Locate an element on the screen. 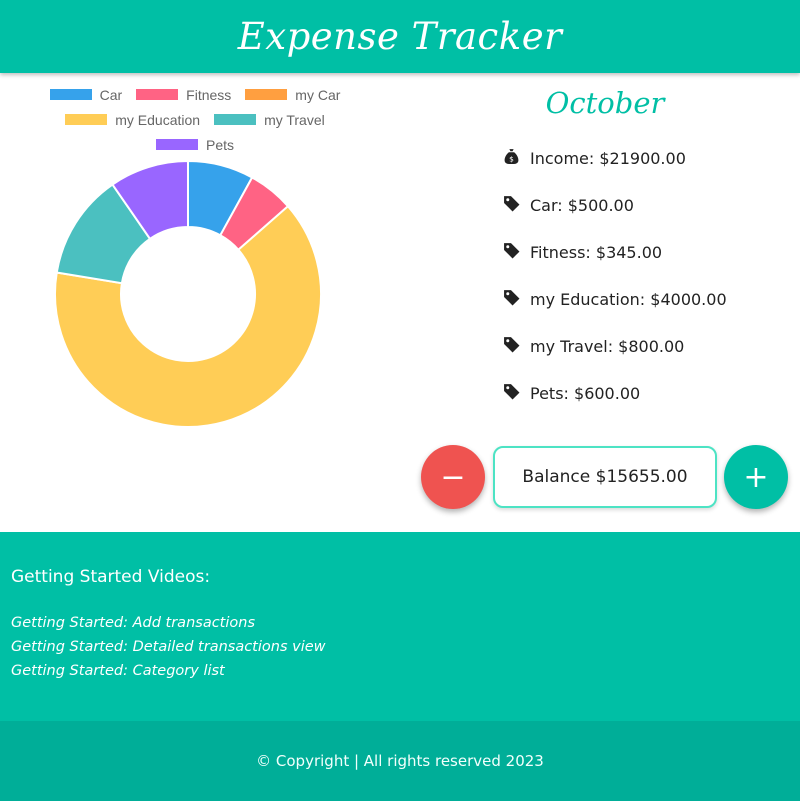 The image size is (800, 801). legend-label-my-travel: my Travel is located at coordinates (294, 119).